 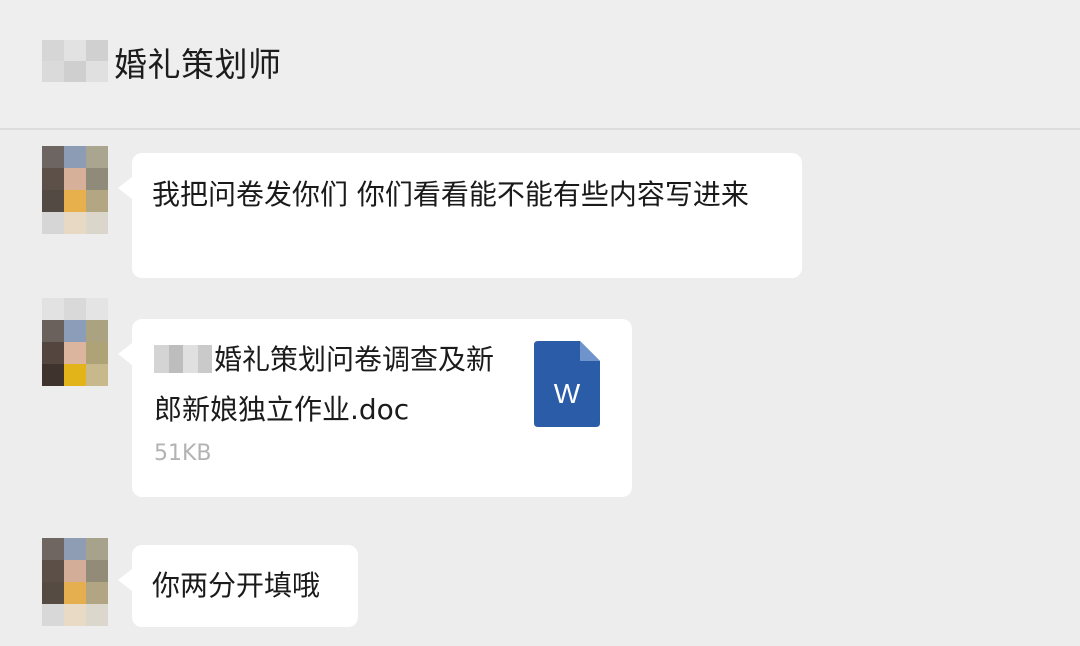 I want to click on file-name: 婚礼策划问卷调查及新郎新娘独立作业.doc, so click(x=334, y=385).